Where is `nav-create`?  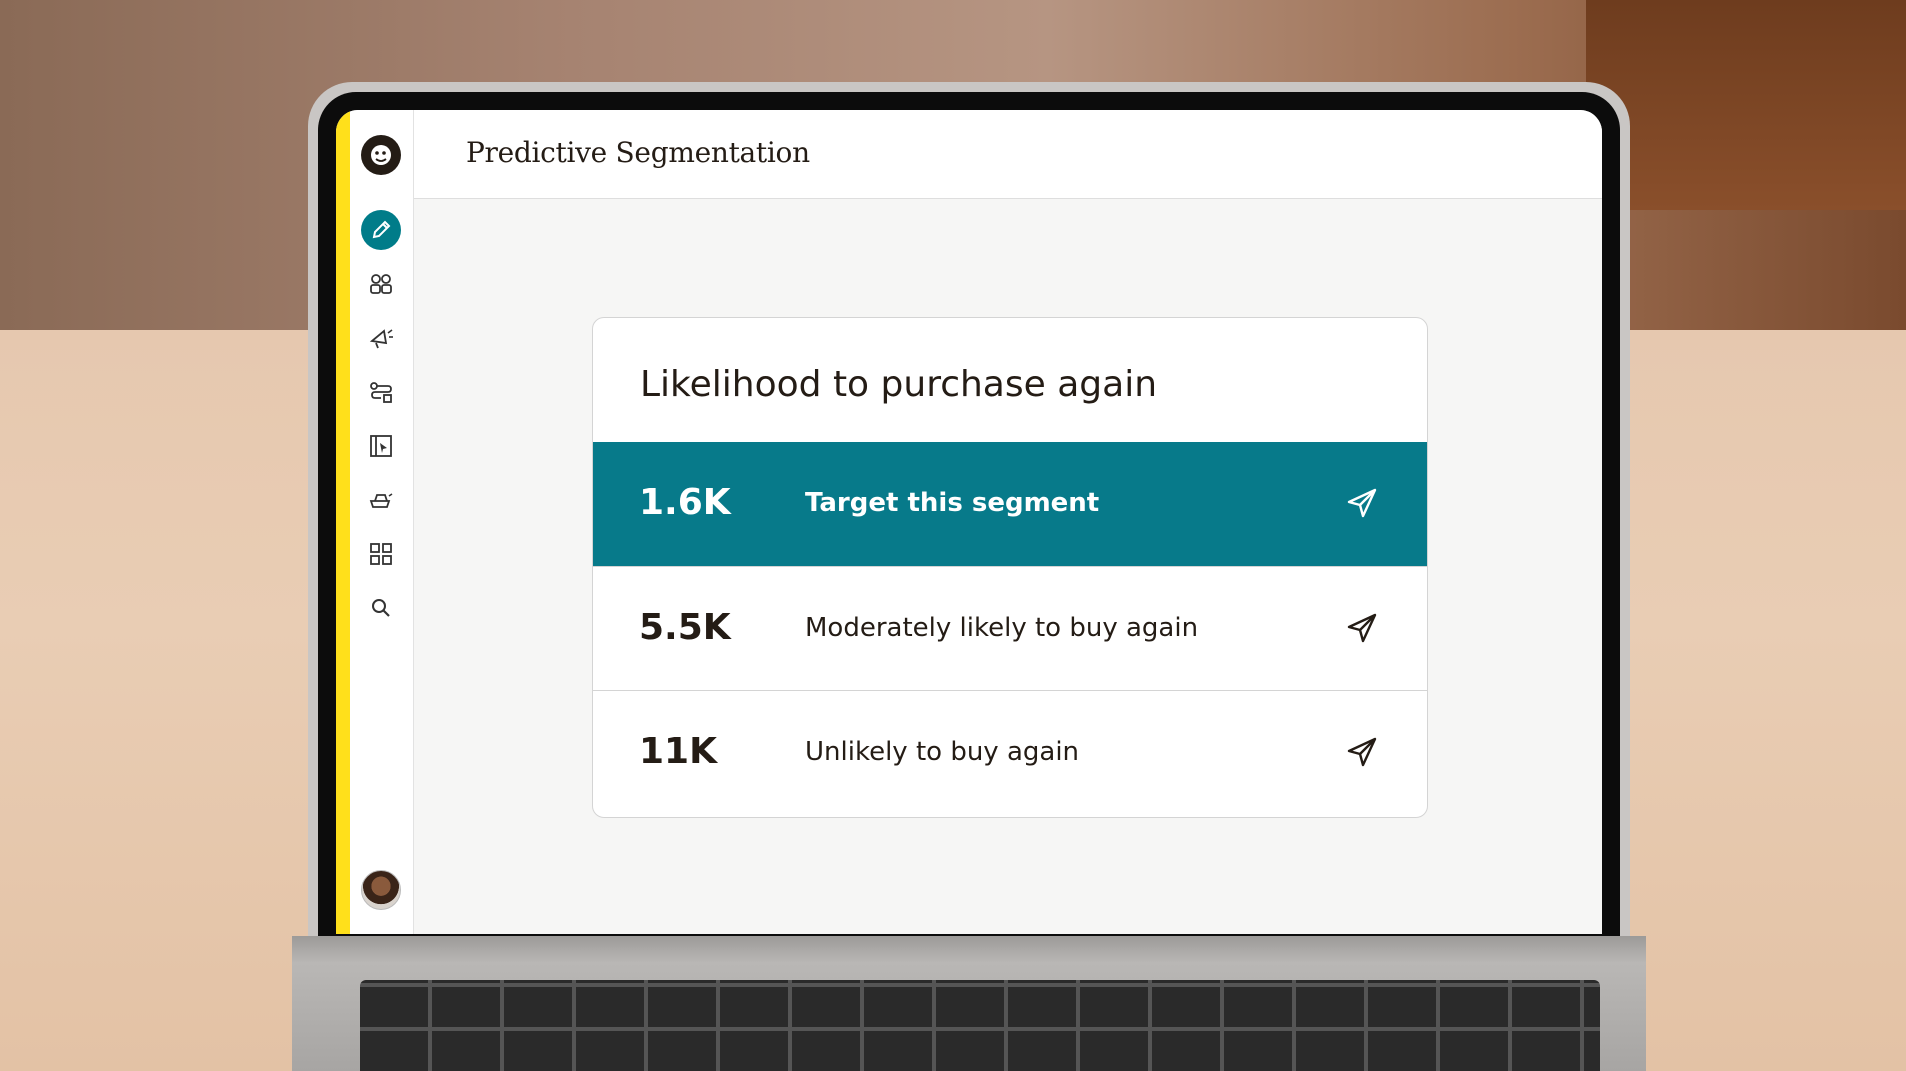
nav-create is located at coordinates (381, 230).